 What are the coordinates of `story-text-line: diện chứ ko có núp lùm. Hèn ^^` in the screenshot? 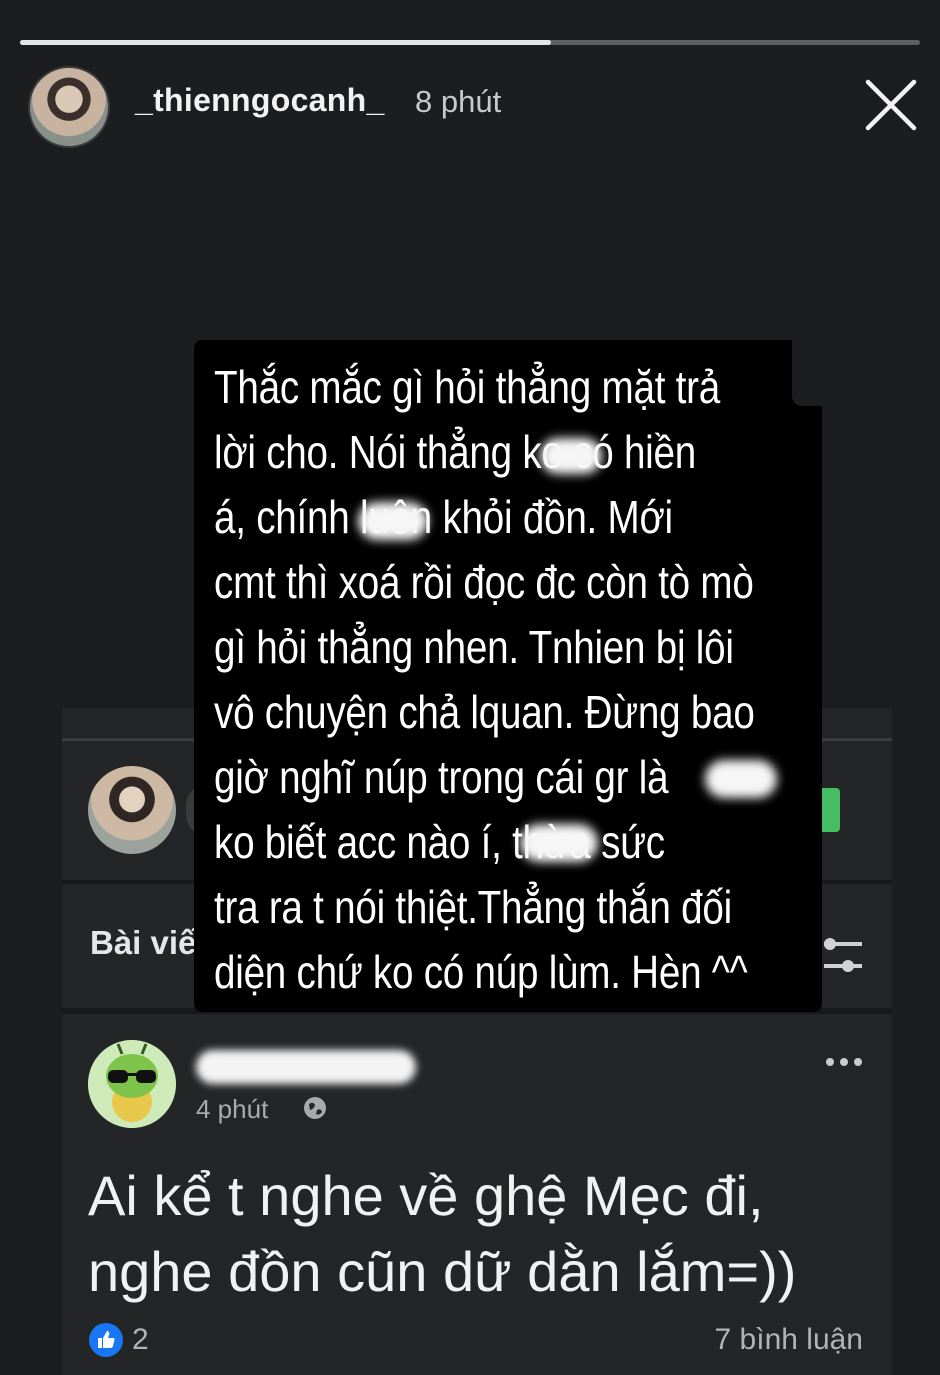 It's located at (481, 972).